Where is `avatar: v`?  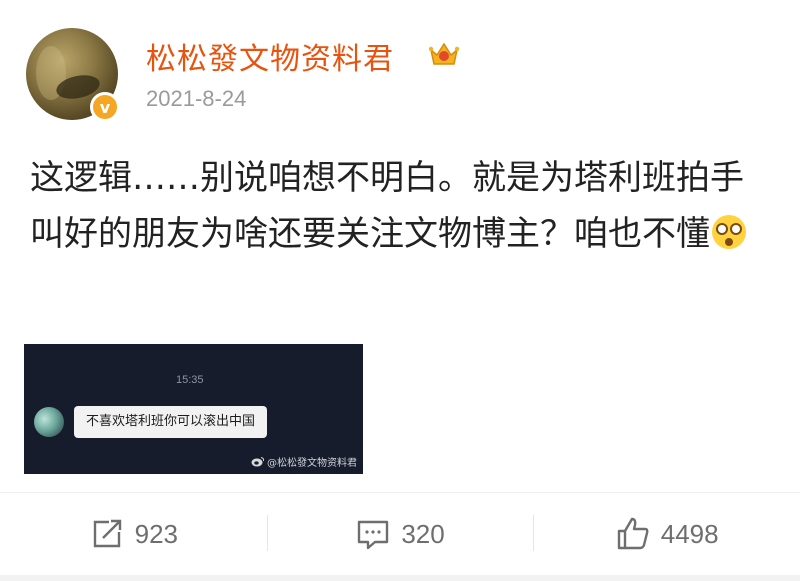 avatar: v is located at coordinates (74, 76).